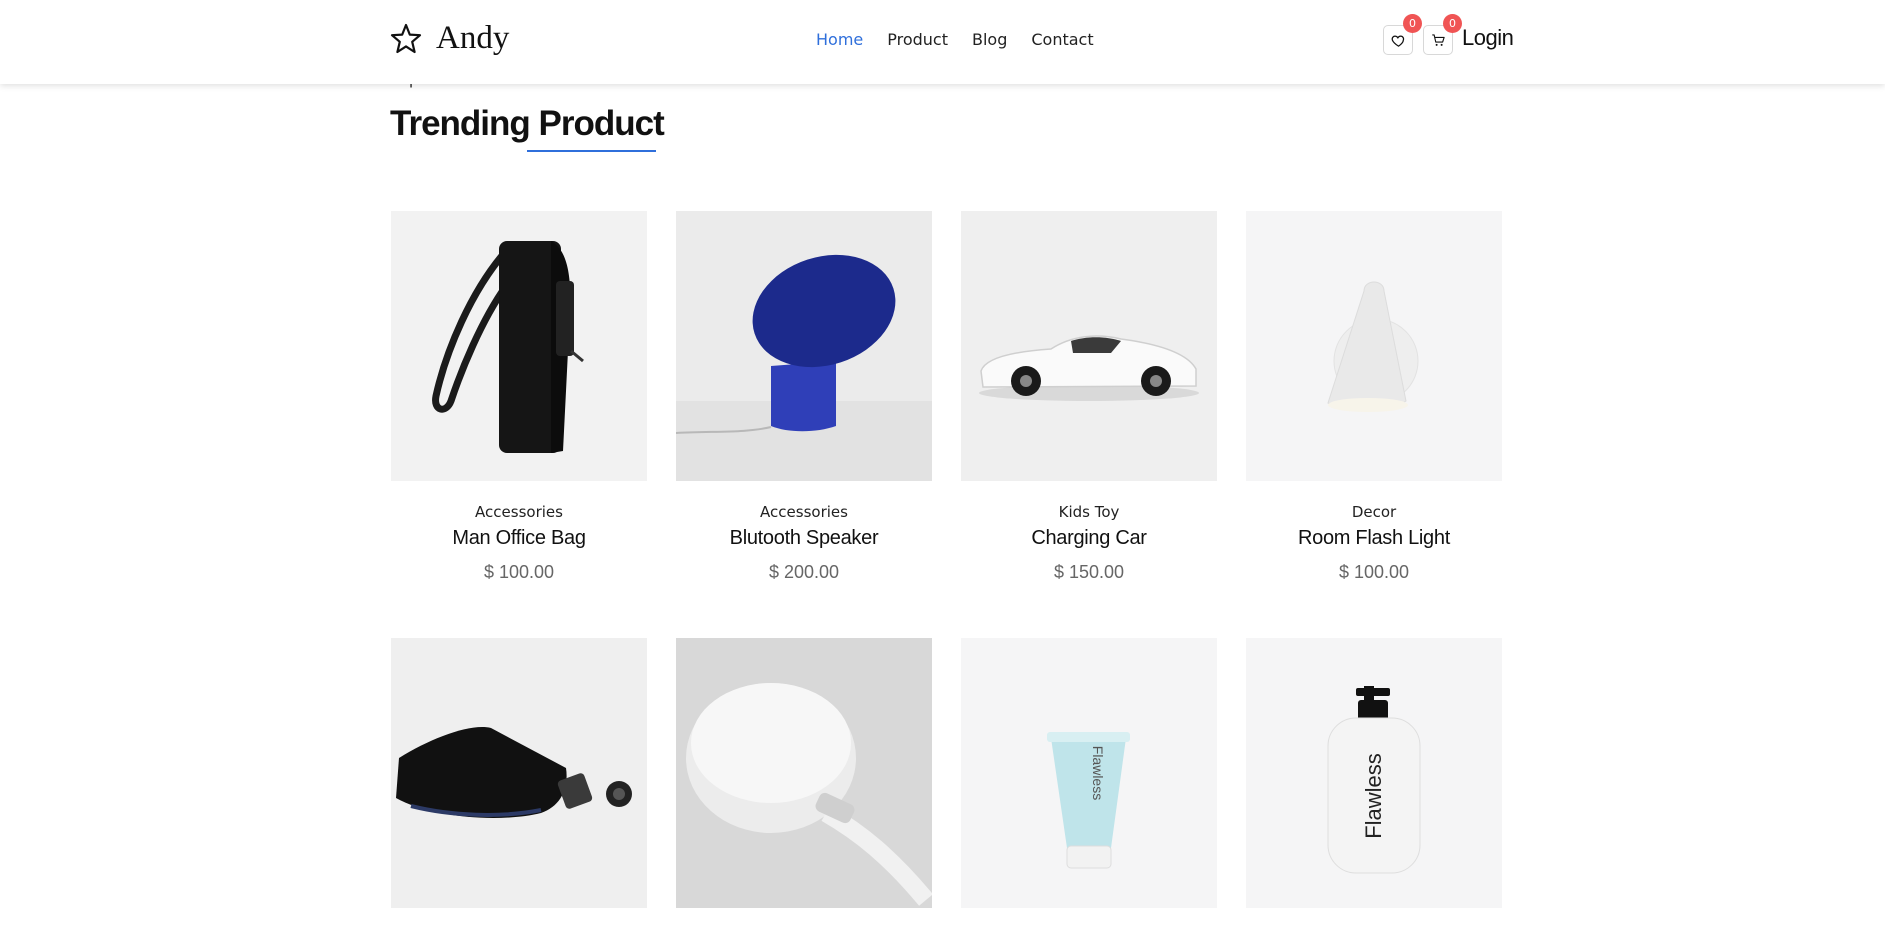  I want to click on site-header: Andy Home Product Blog Contact 0 0 Login, so click(942, 42).